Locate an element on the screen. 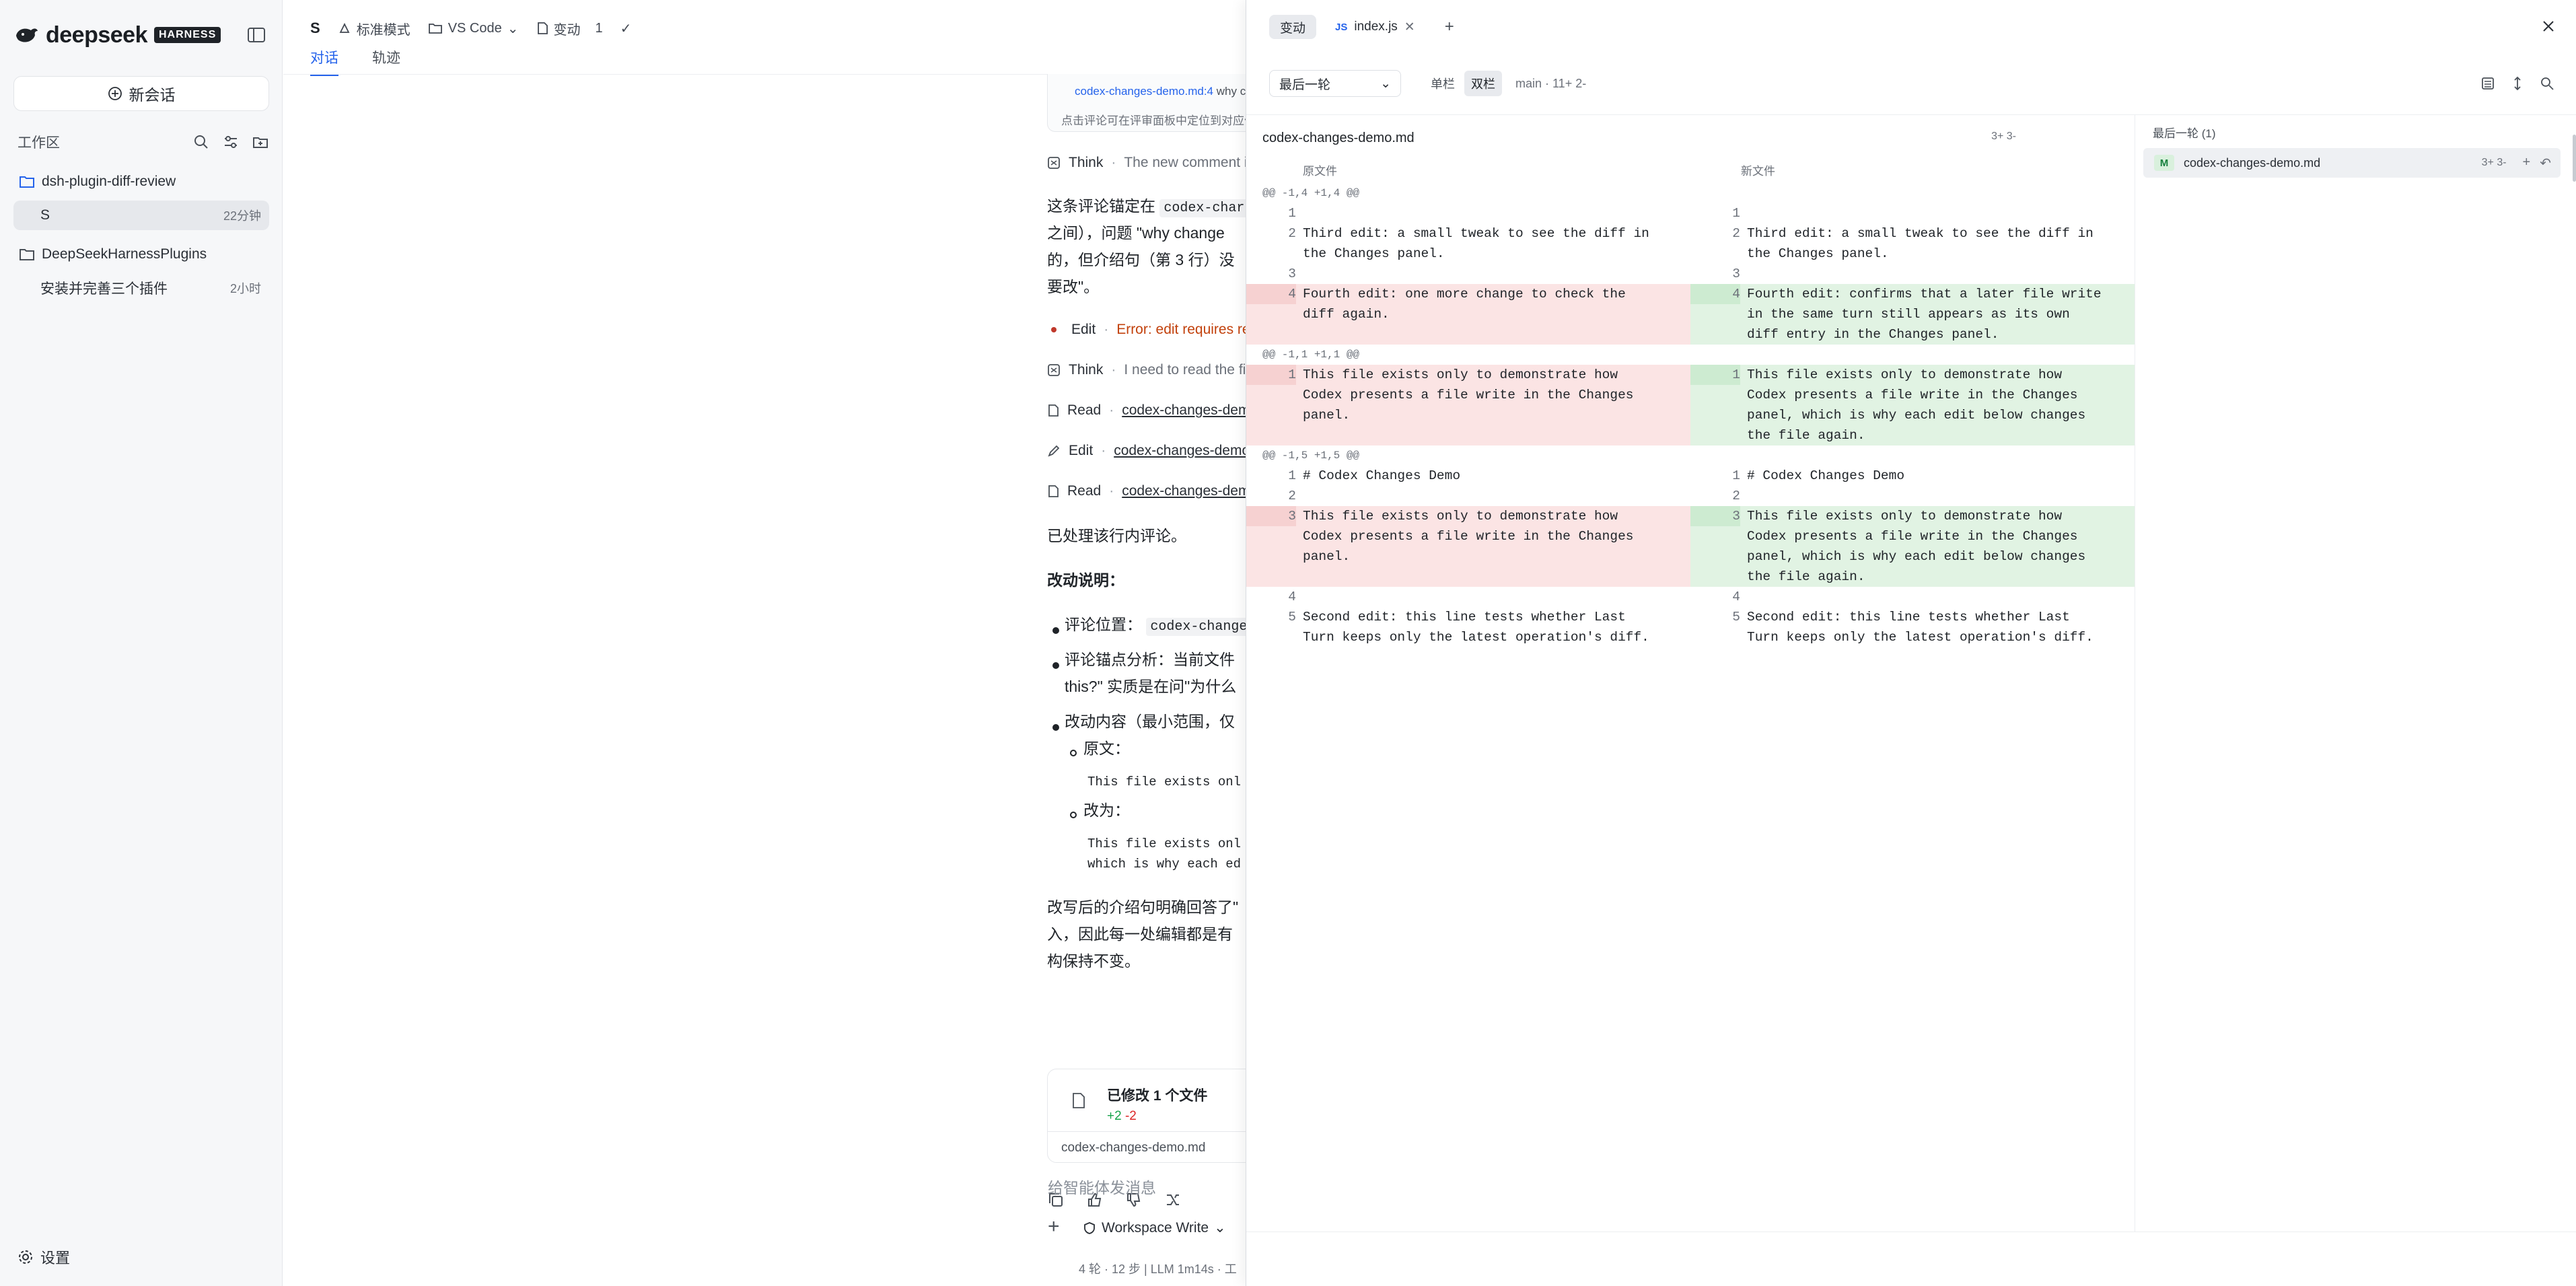 This screenshot has width=2576, height=1286. add-tab-plus-icon: + is located at coordinates (1449, 27).